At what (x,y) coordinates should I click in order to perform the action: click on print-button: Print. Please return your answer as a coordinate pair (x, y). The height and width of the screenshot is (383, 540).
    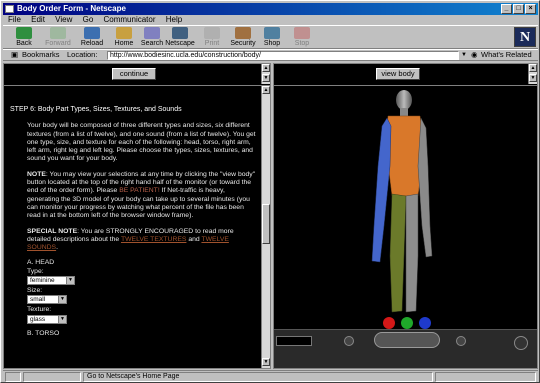
    Looking at the image, I should click on (212, 38).